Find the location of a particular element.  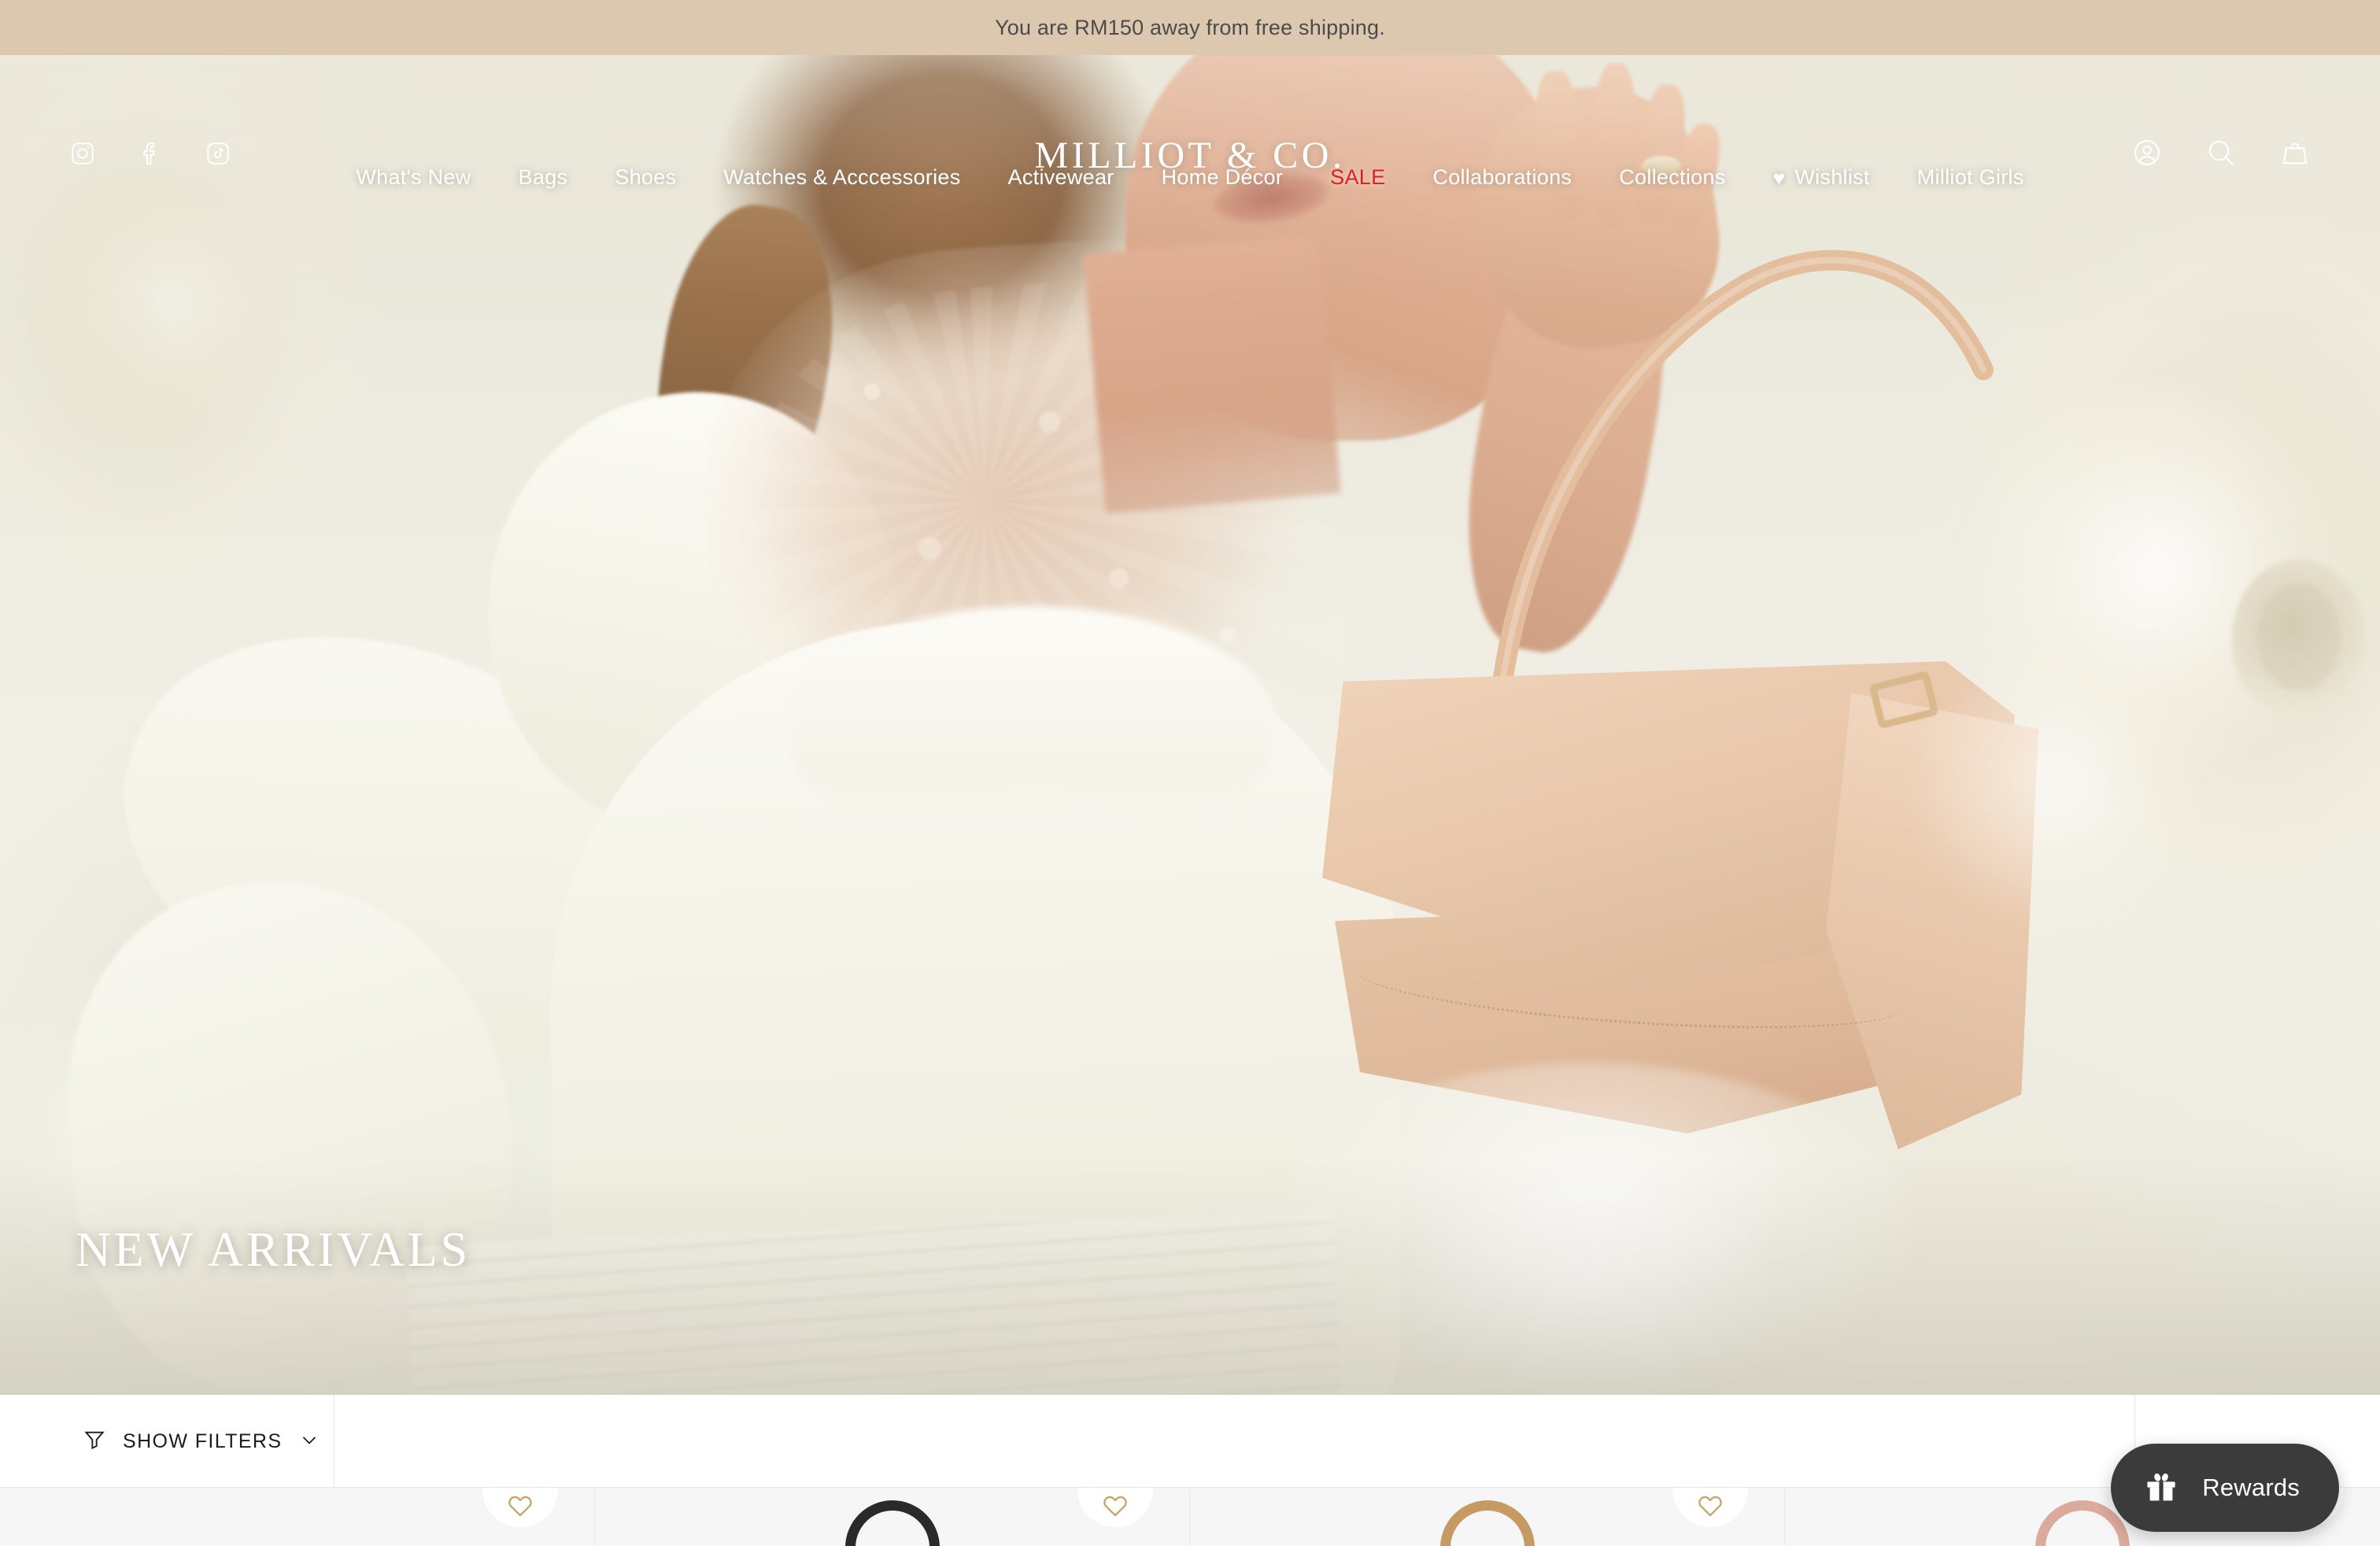

model-neck is located at coordinates (1212, 374).